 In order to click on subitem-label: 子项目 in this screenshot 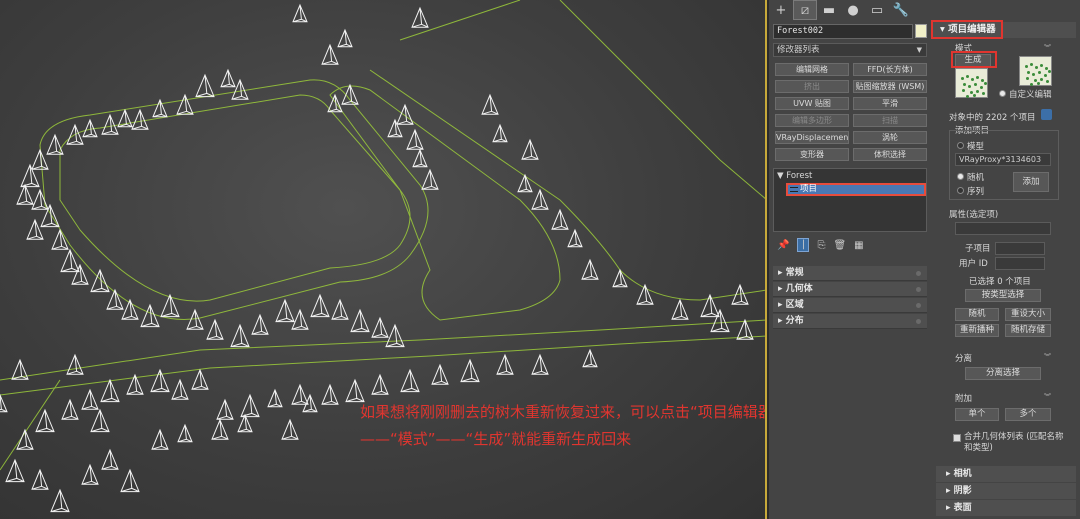, I will do `click(978, 249)`.